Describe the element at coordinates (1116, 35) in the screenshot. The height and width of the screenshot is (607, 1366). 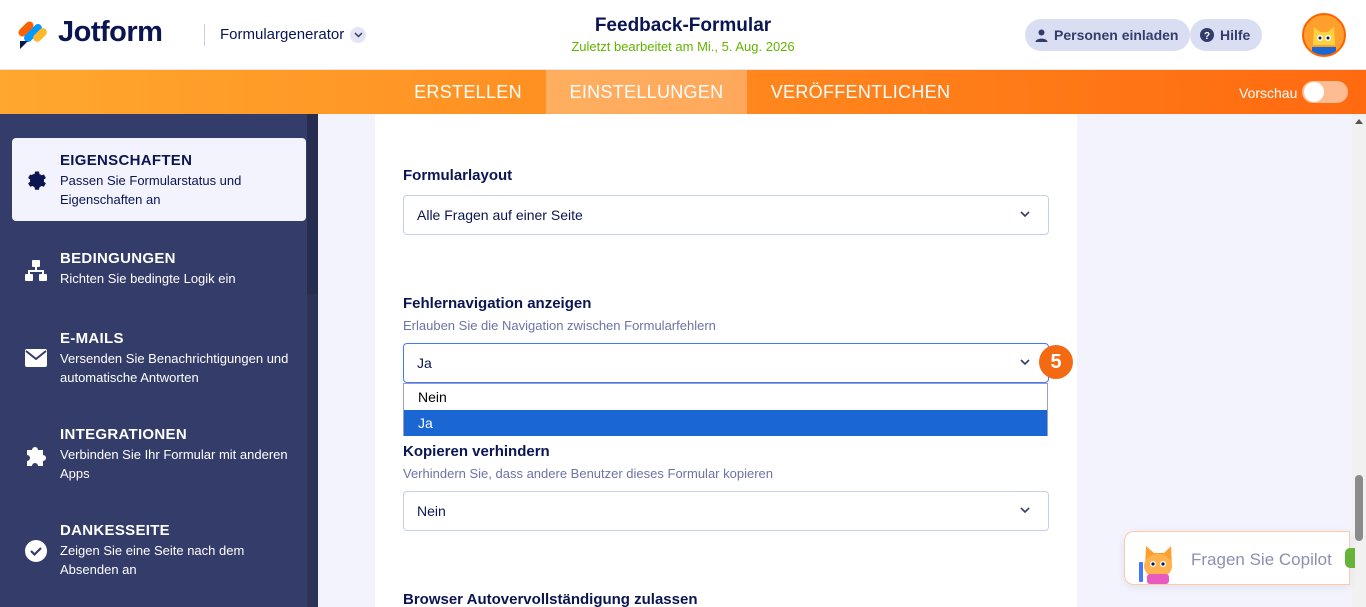
I see `invite-label: Personen einladen` at that location.